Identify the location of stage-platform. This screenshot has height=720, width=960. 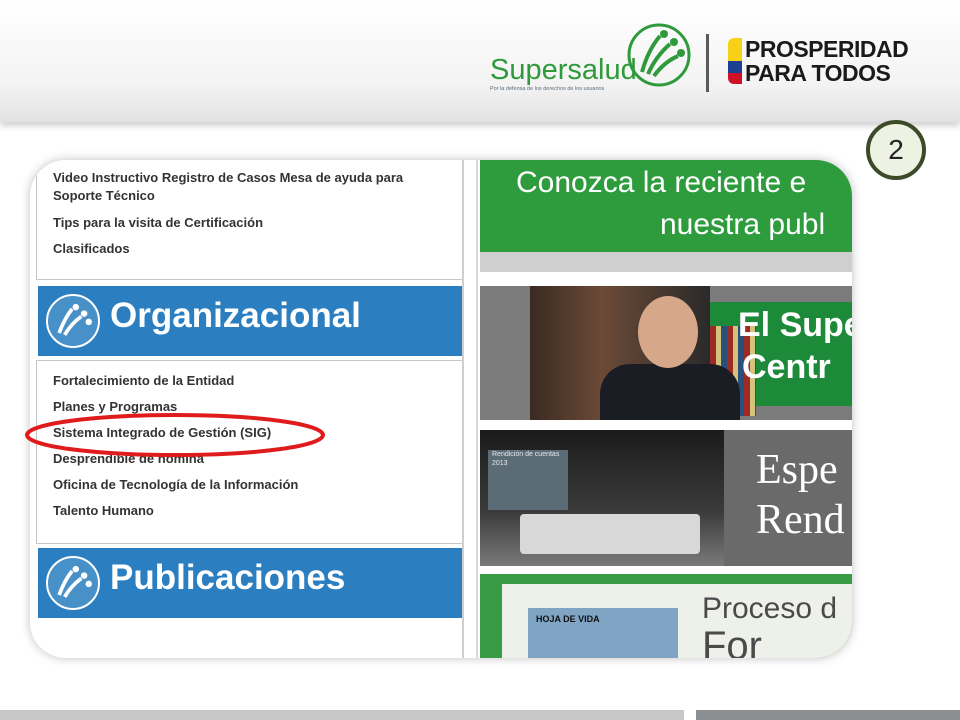
(610, 534).